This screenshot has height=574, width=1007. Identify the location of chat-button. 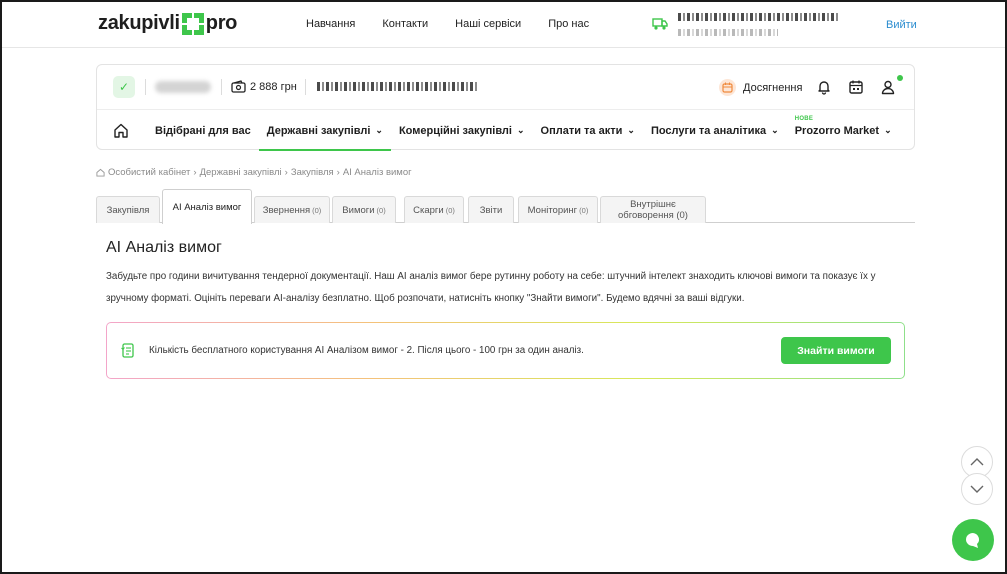
(973, 540).